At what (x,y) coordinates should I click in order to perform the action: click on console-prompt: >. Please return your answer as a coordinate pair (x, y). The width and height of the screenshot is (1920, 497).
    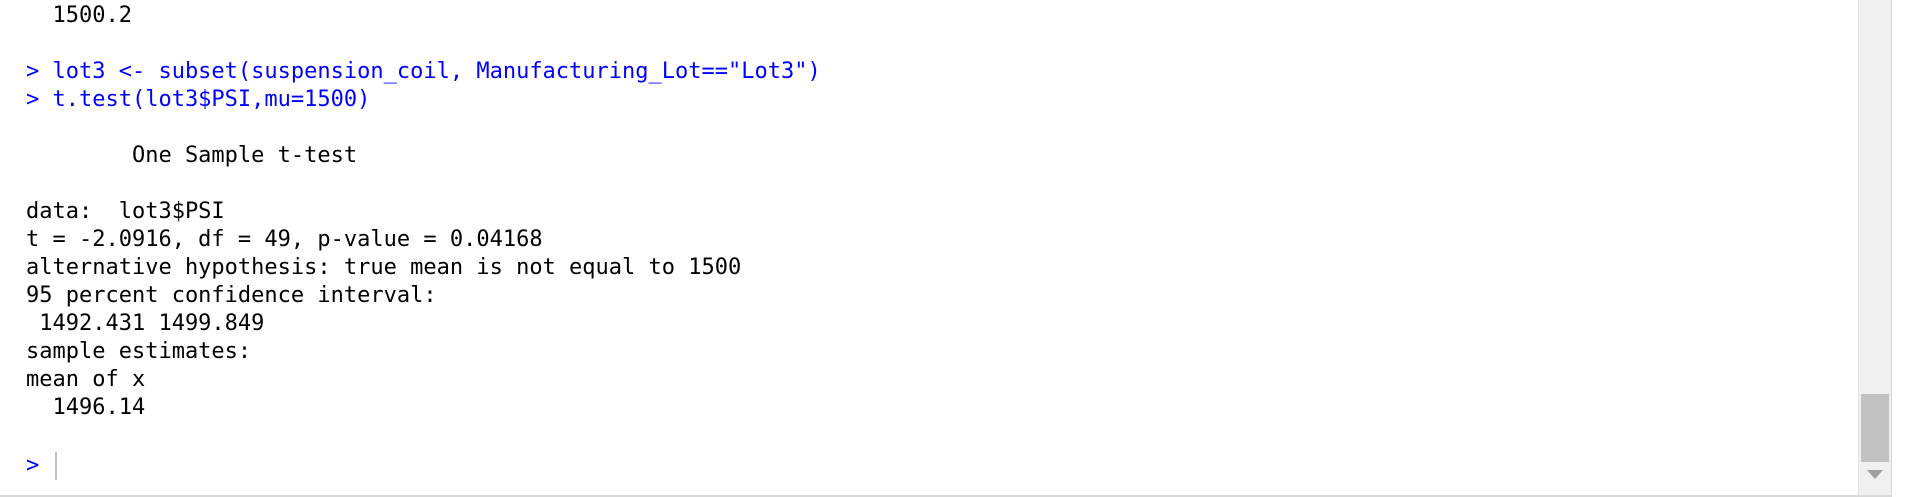
    Looking at the image, I should click on (39, 466).